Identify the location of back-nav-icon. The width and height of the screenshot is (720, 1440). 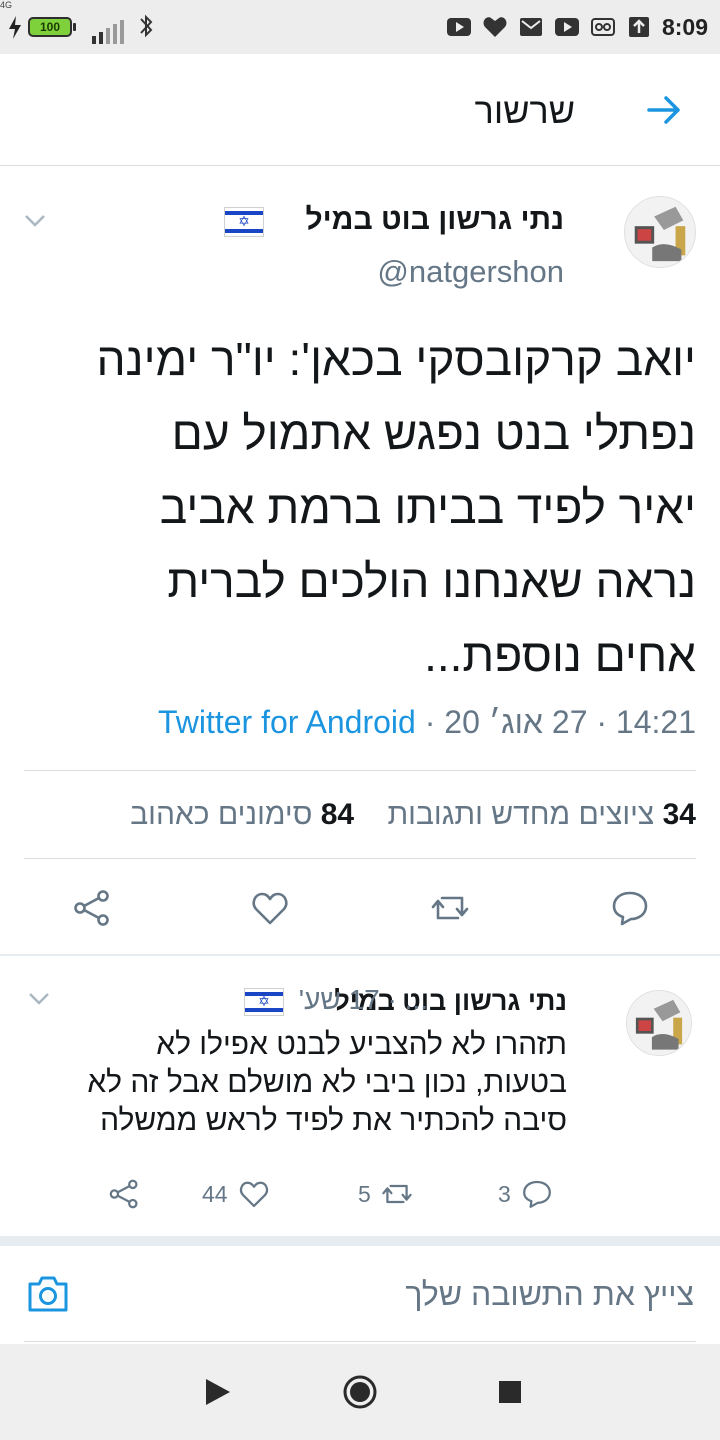
(218, 1392).